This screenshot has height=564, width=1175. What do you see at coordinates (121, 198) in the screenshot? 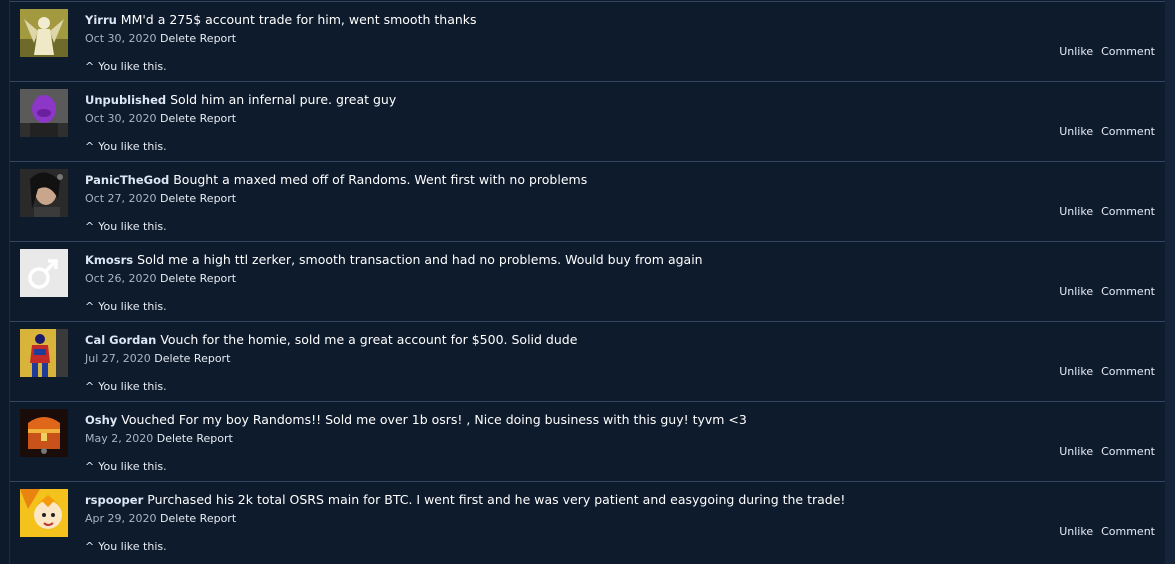
I see `comment-date: Oct 27, 2020` at bounding box center [121, 198].